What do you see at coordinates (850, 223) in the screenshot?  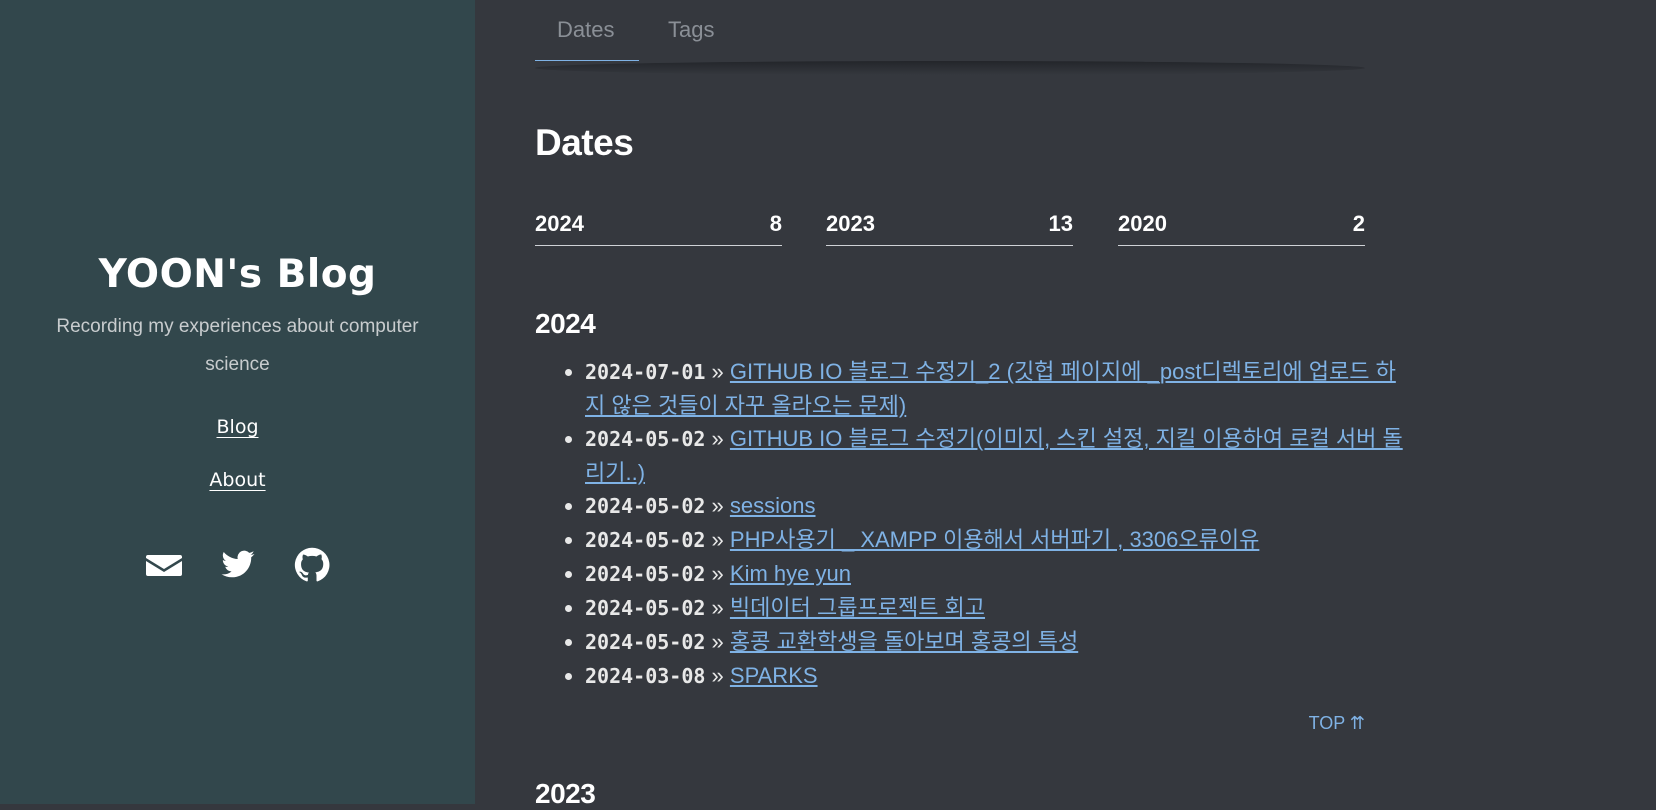 I see `year-label: 2023` at bounding box center [850, 223].